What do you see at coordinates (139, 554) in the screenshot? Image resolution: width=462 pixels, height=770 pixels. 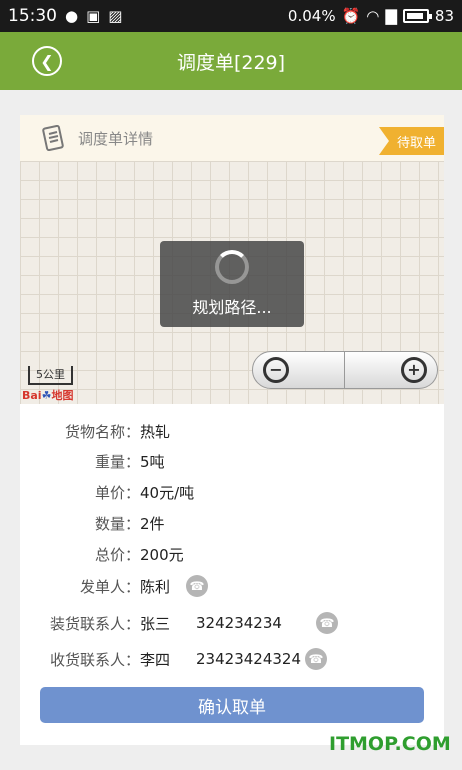 I see `detail-row-total: 总价： 200元` at bounding box center [139, 554].